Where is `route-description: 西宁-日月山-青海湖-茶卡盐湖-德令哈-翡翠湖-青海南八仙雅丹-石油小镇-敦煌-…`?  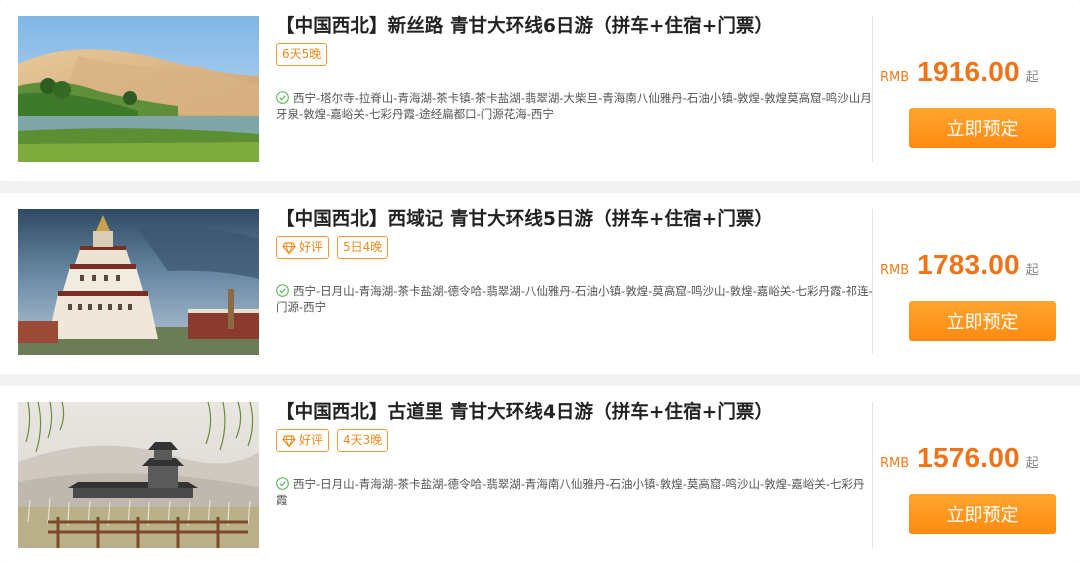
route-description: 西宁-日月山-青海湖-茶卡盐湖-德令哈-翡翠湖-青海南八仙雅丹-石油小镇-敦煌-… is located at coordinates (575, 492).